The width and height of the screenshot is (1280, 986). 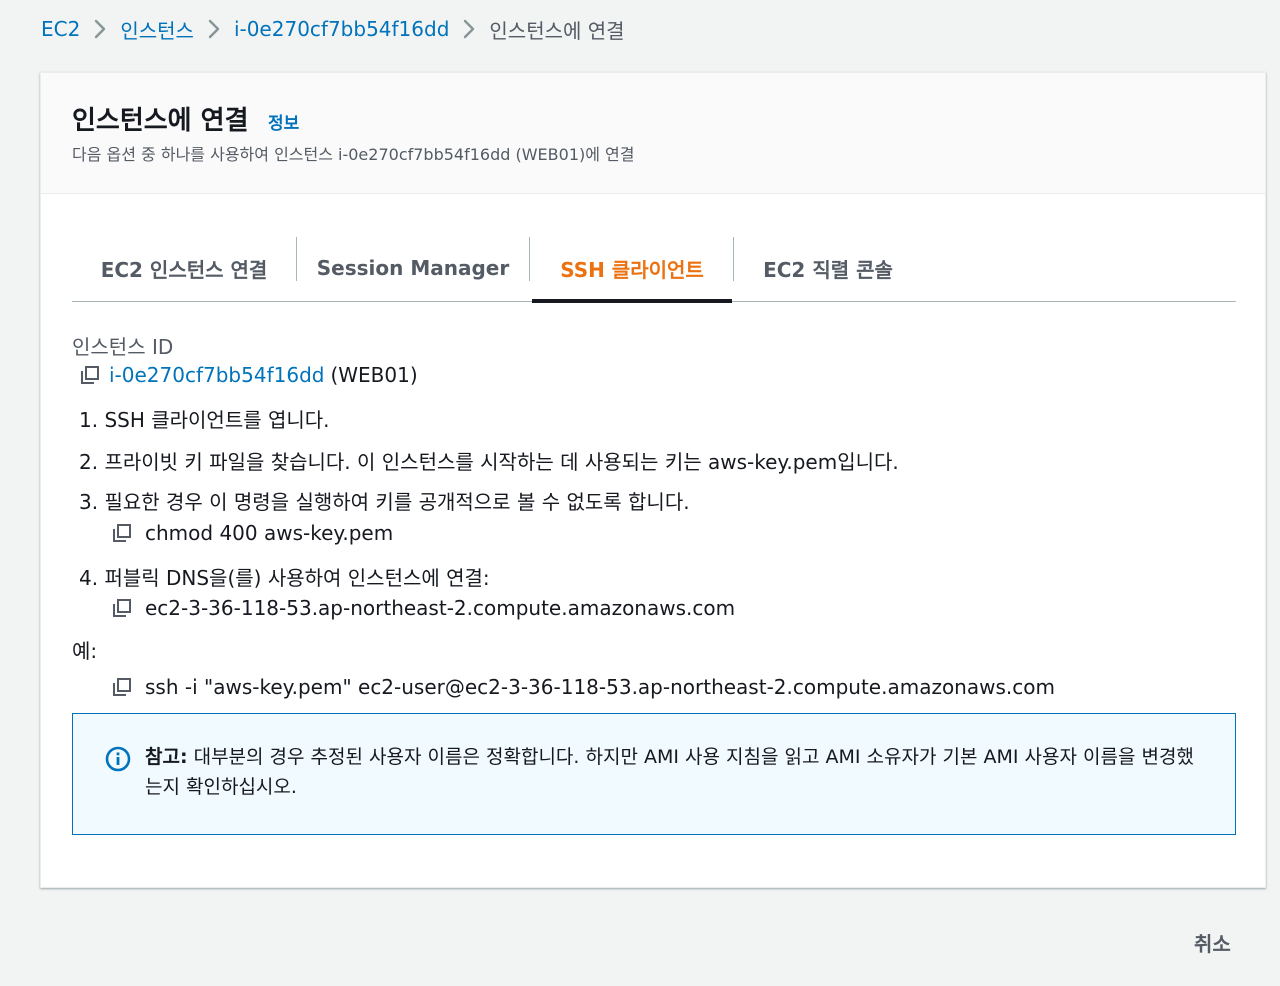 What do you see at coordinates (216, 375) in the screenshot?
I see `instance-id-link: i-0e270cf7bb54f16dd` at bounding box center [216, 375].